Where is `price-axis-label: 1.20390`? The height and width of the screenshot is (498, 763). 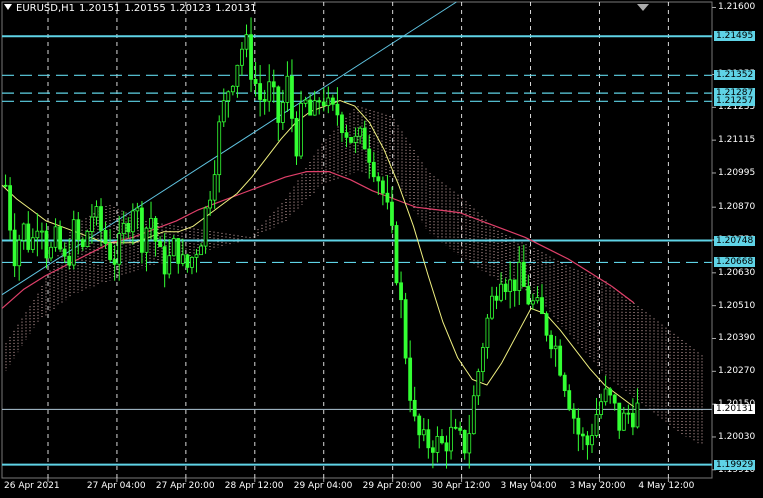
price-axis-label: 1.20390 is located at coordinates (737, 338).